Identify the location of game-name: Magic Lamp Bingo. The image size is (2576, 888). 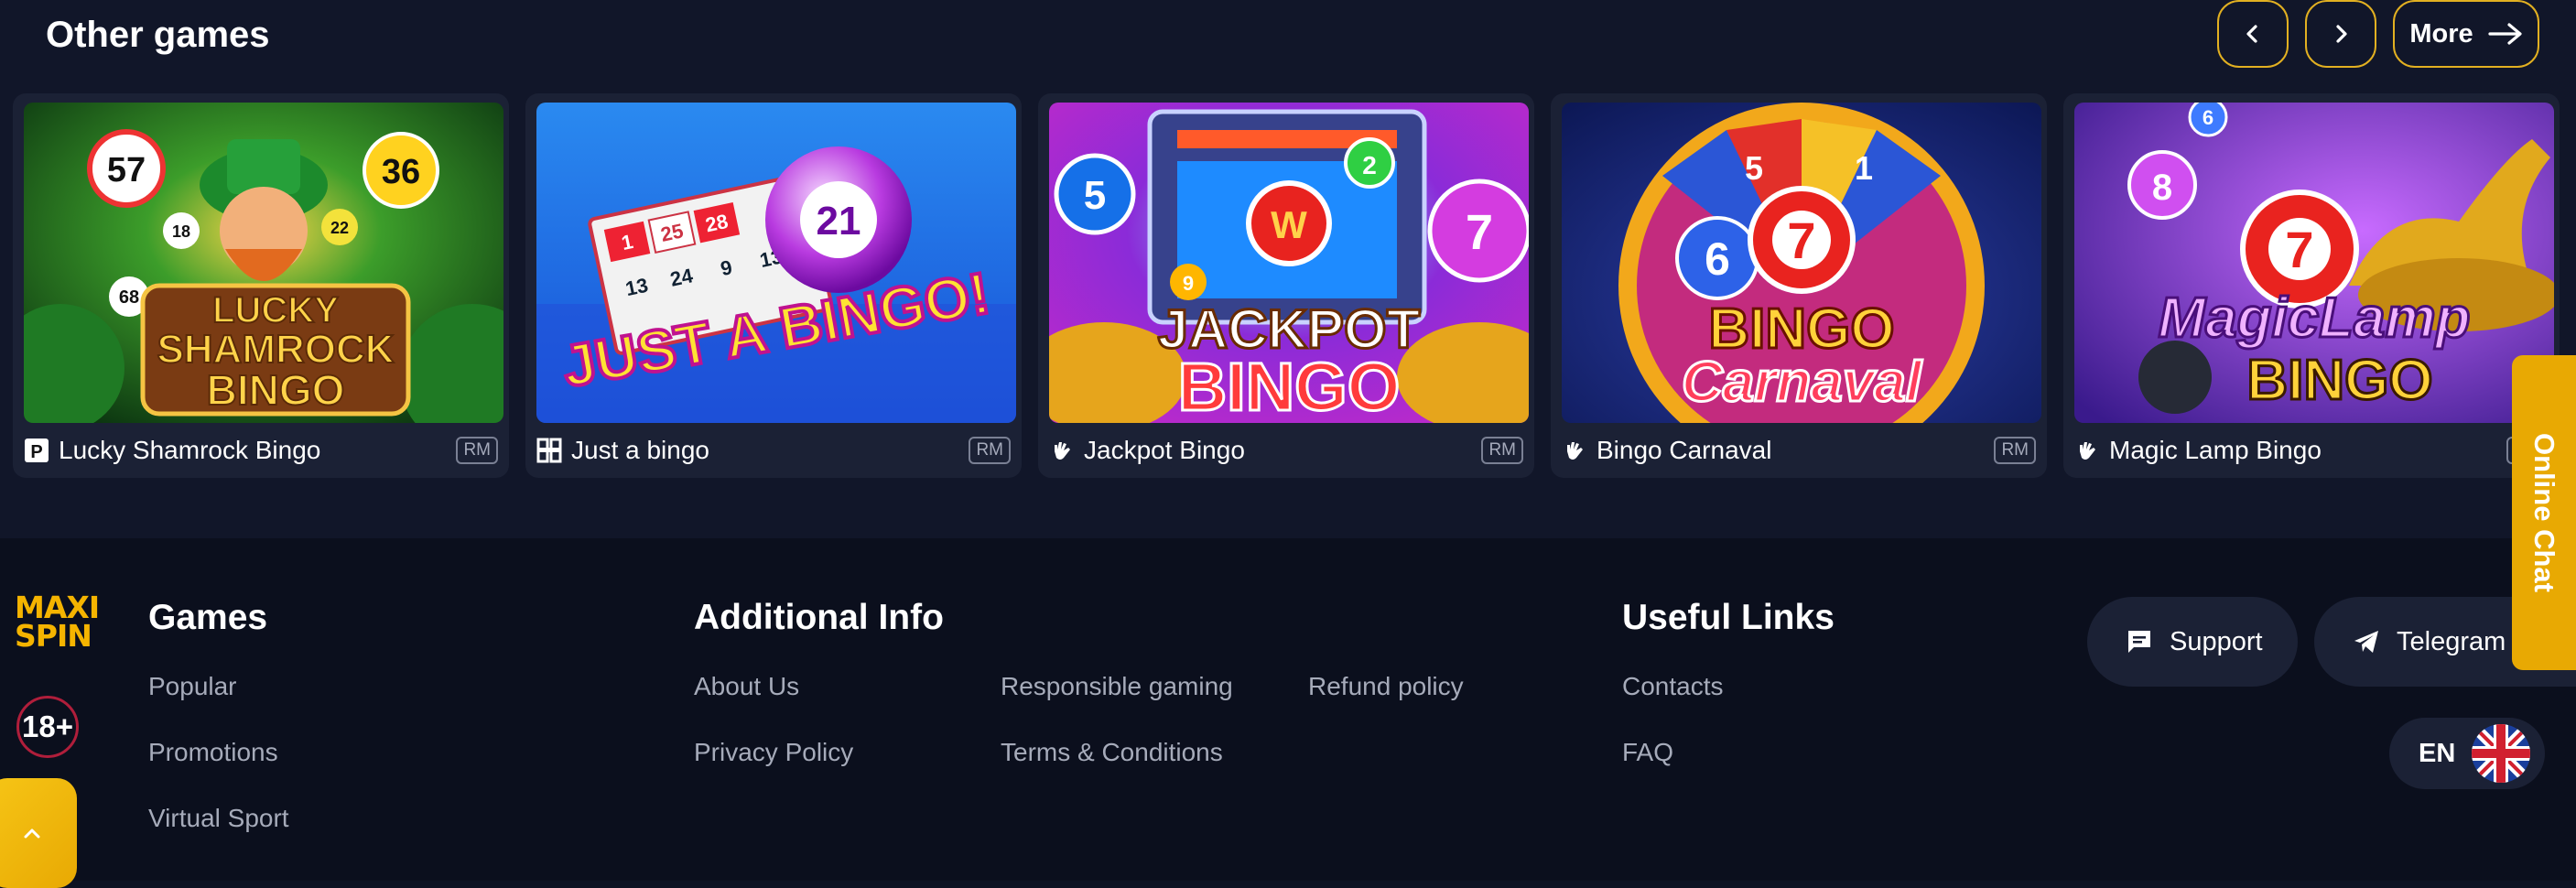
(2216, 450).